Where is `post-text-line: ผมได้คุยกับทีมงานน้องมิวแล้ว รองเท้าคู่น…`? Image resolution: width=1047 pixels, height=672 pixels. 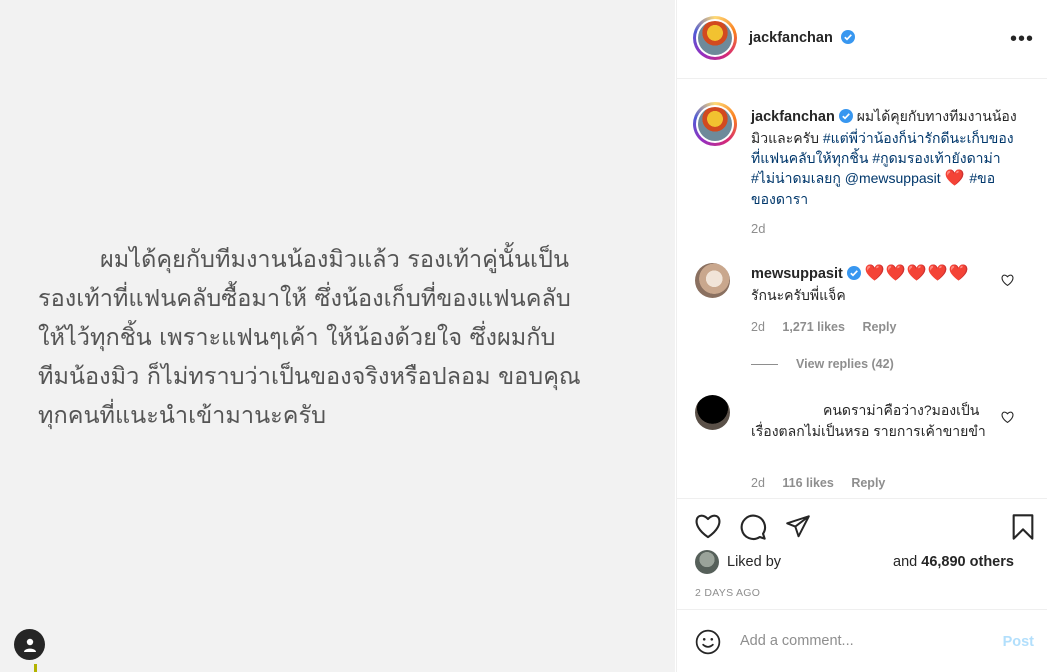 post-text-line: ผมได้คุยกับทีมงานน้องมิวแล้ว รองเท้าคู่น… is located at coordinates (335, 259).